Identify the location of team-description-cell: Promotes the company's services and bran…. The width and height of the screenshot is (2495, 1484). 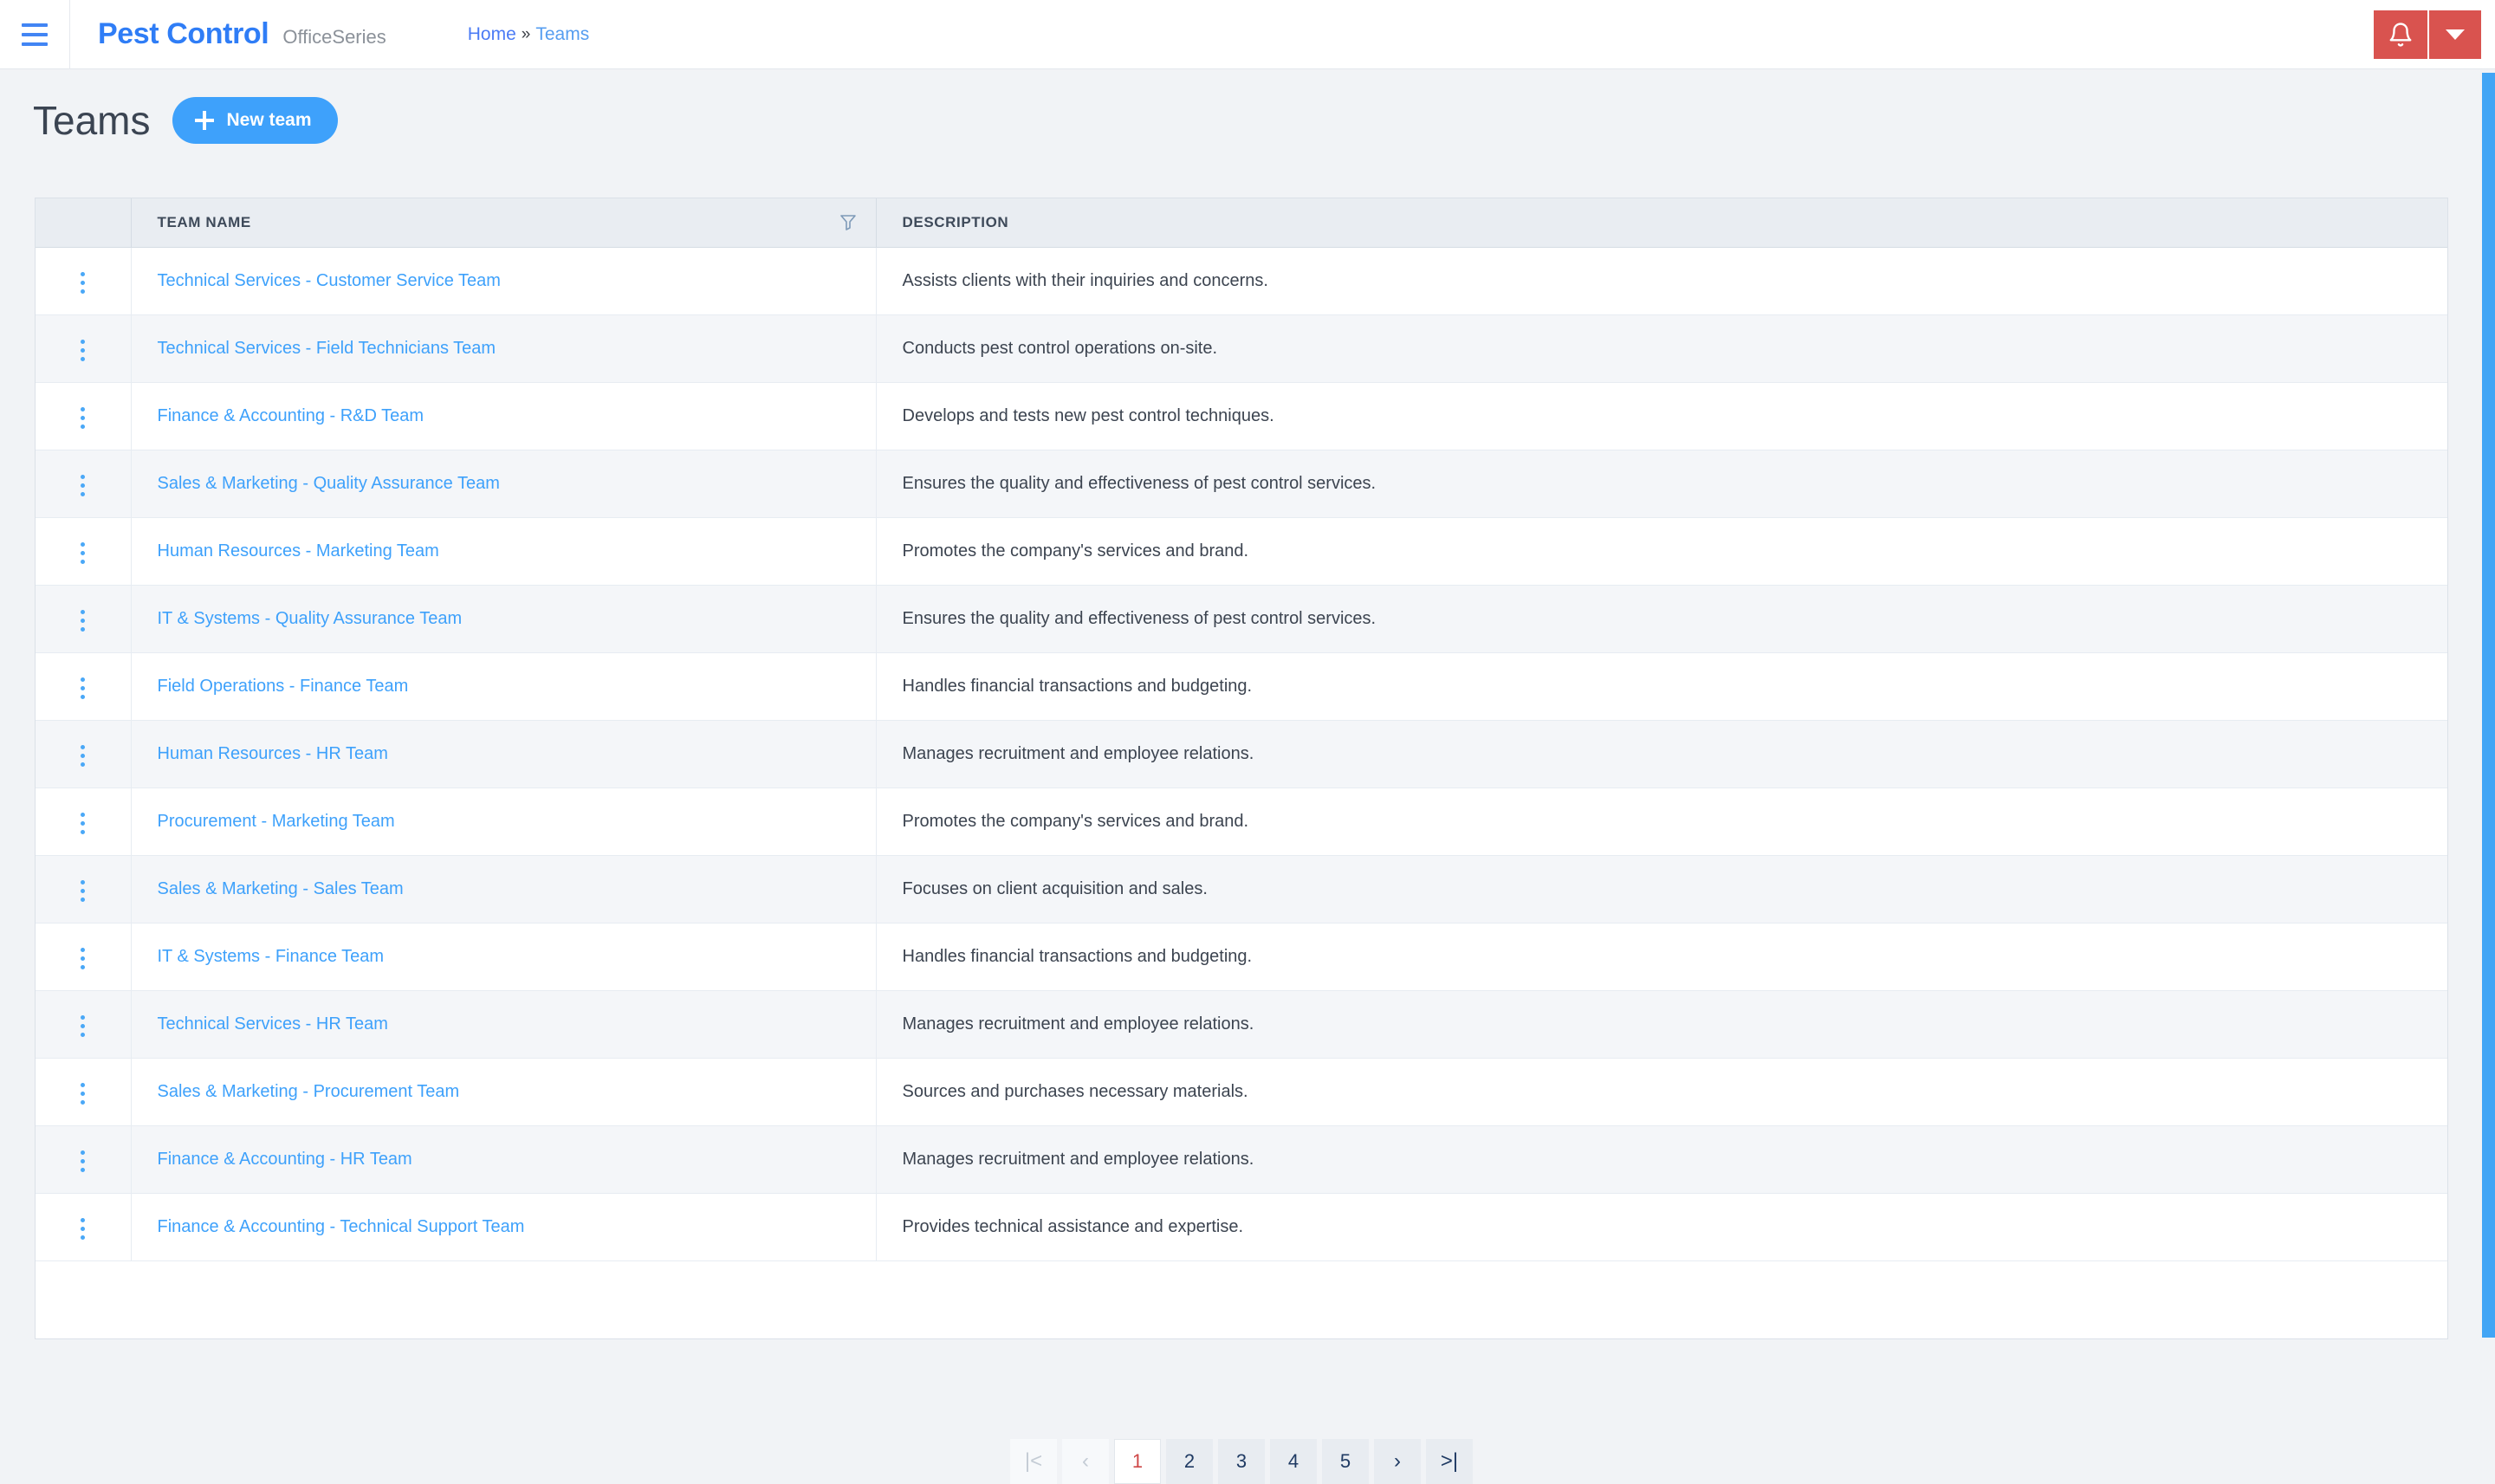
(1661, 551).